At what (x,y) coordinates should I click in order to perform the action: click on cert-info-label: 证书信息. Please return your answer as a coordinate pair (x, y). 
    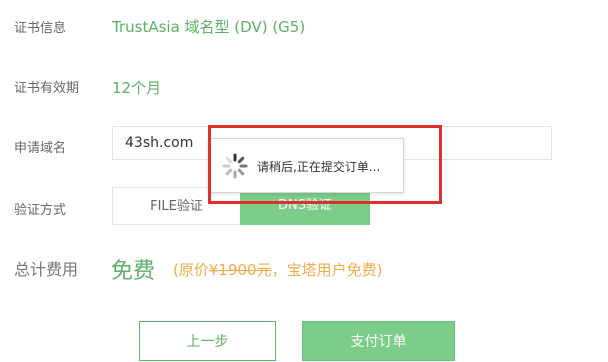
    Looking at the image, I should click on (40, 28).